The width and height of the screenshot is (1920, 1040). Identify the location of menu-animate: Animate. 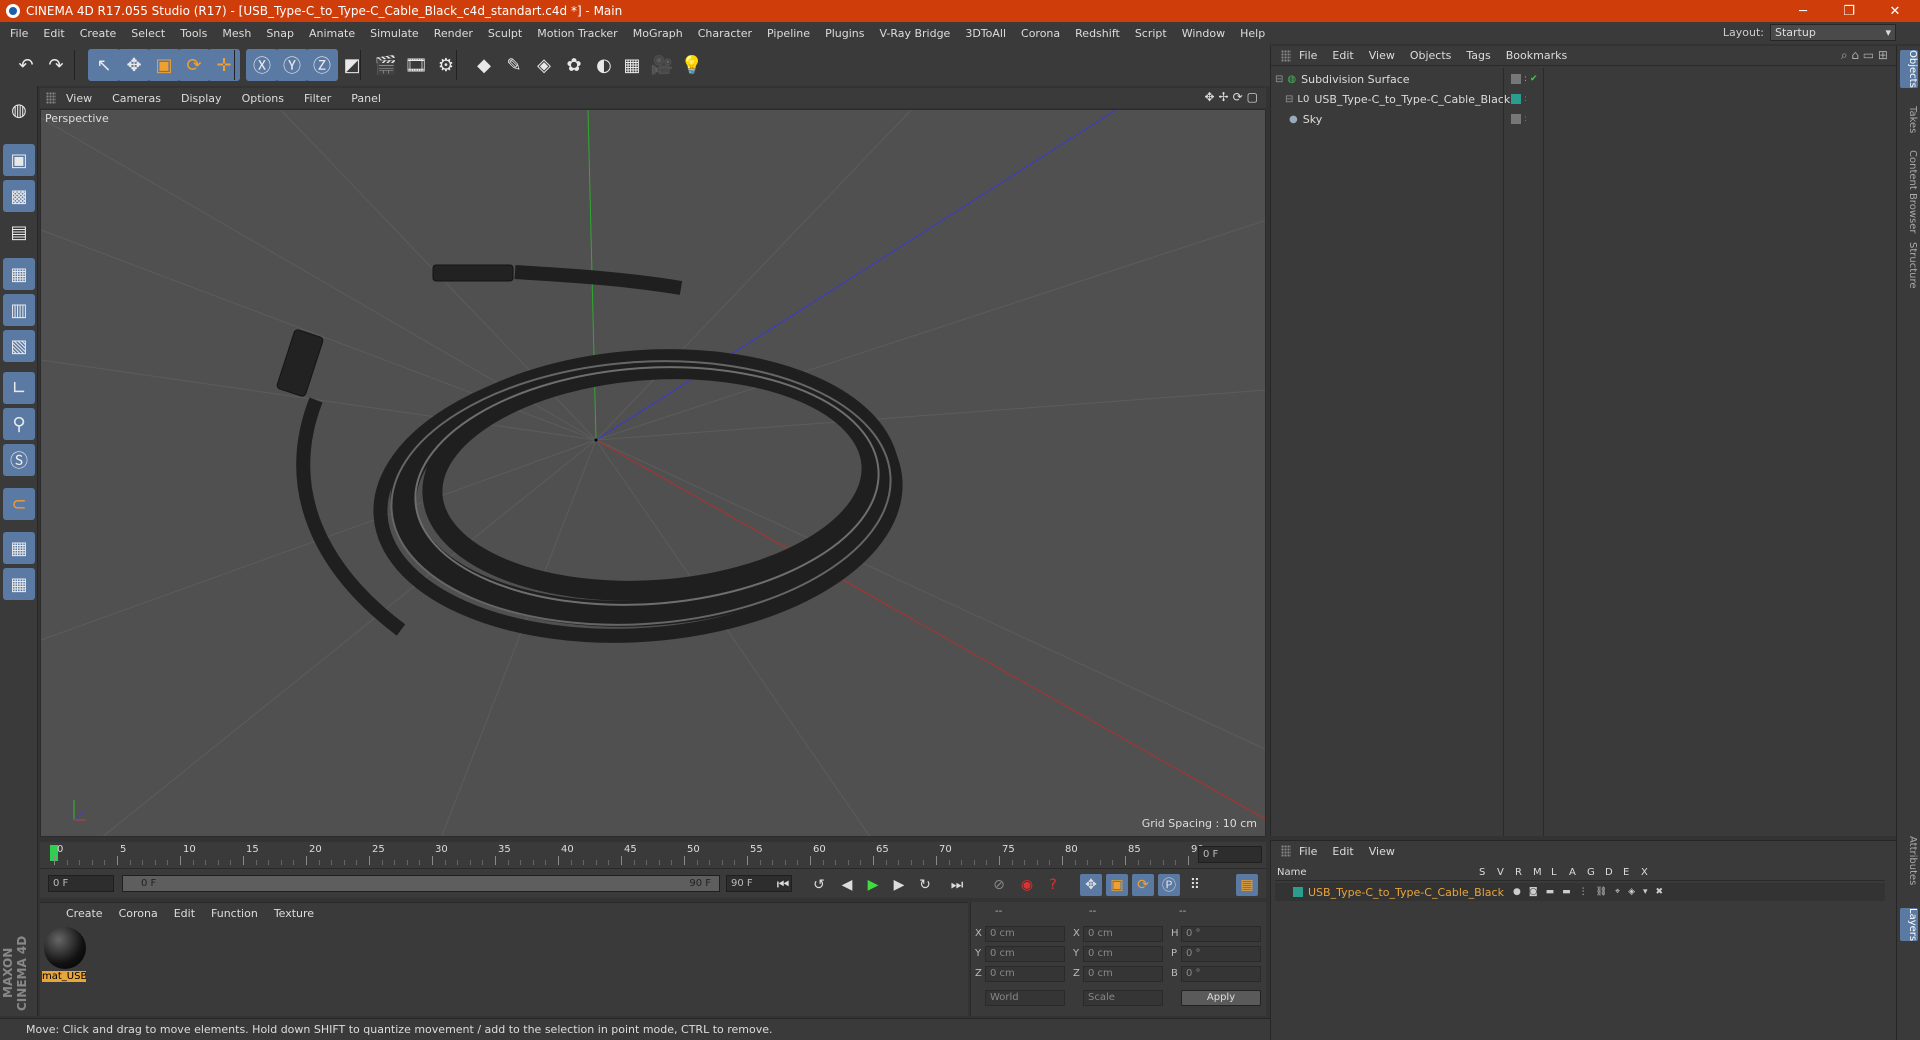
(332, 33).